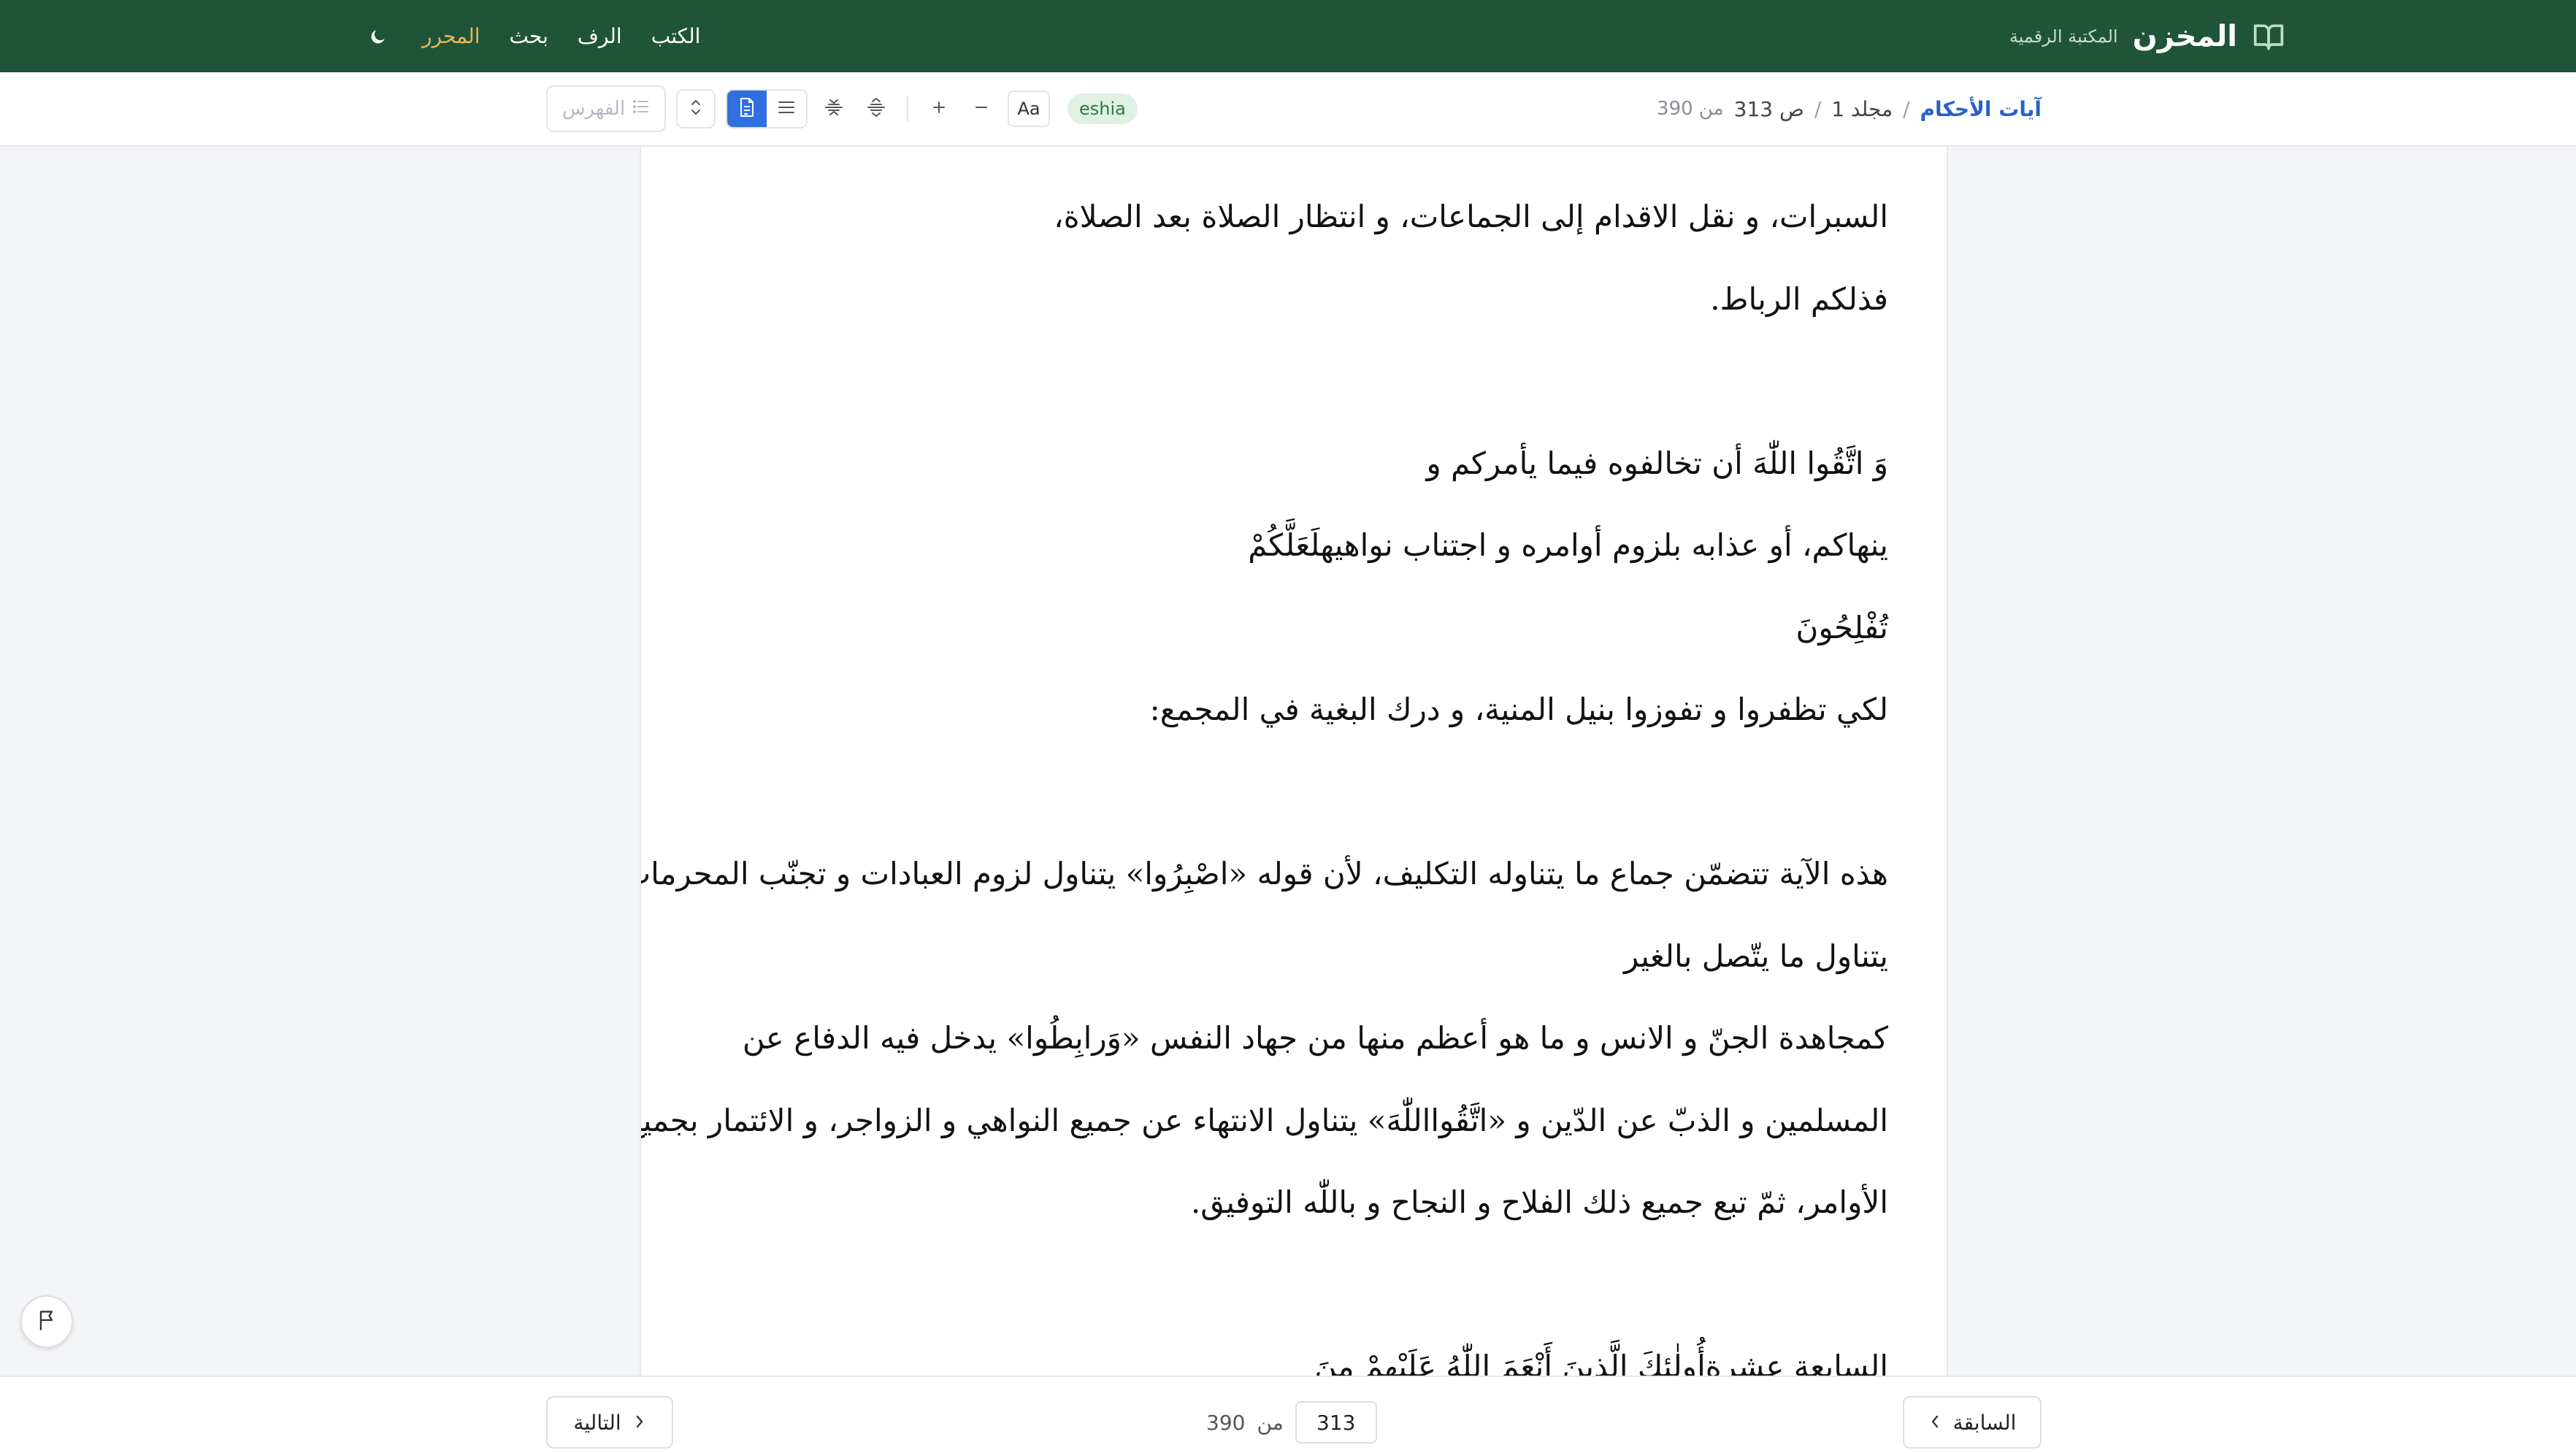 This screenshot has height=1453, width=2576. What do you see at coordinates (1226, 1422) in the screenshot?
I see `total-pages: 390` at bounding box center [1226, 1422].